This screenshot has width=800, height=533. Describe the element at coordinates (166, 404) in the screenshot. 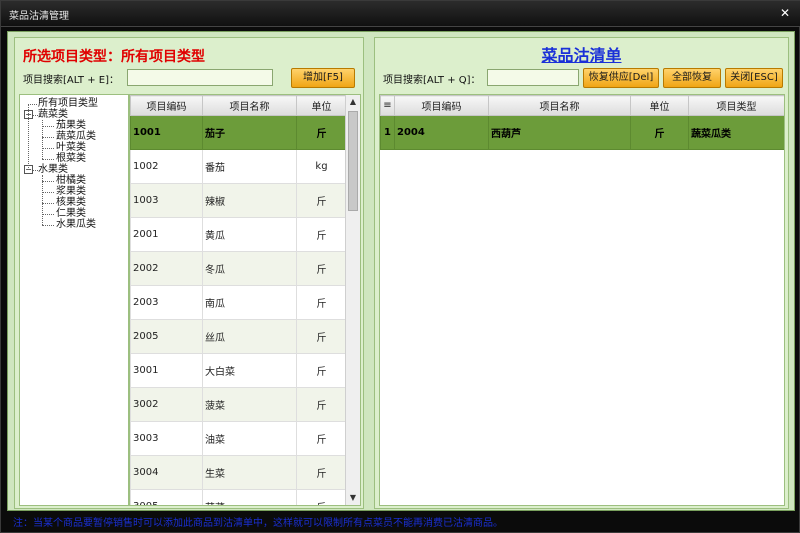

I see `cell-code: 3002` at that location.